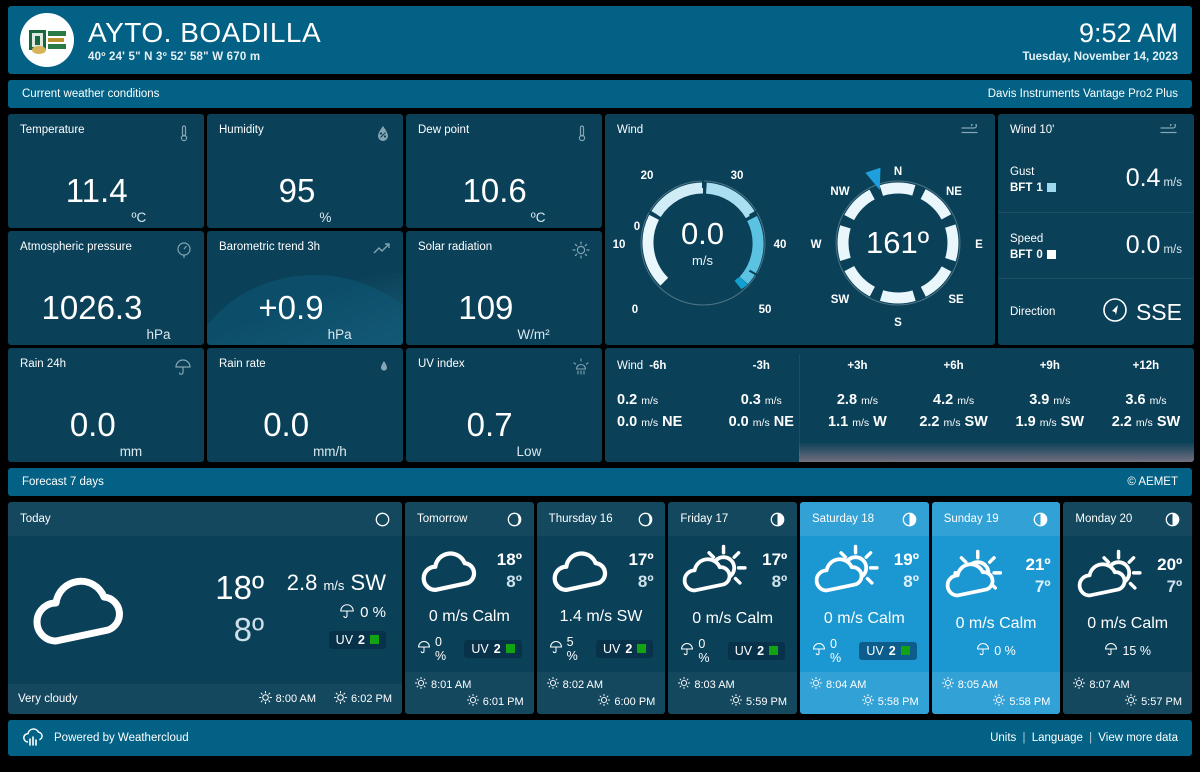  I want to click on wind-direction-compass: N NE E SE S SW W NW 161º, so click(898, 243).